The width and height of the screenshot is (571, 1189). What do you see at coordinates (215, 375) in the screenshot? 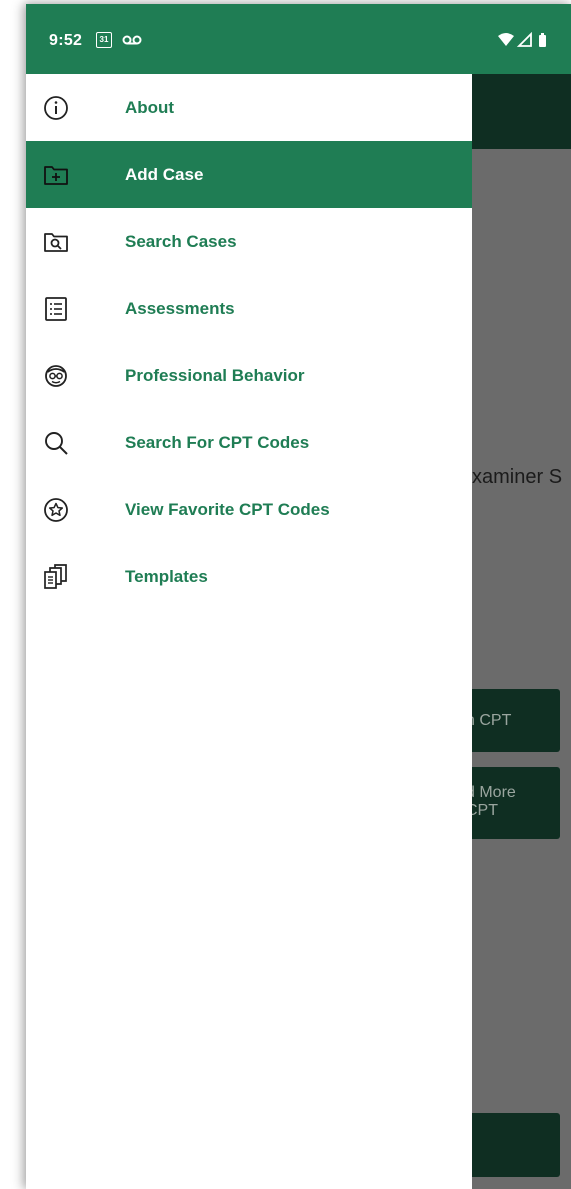
I see `menu-label-professional-behavior: Professional Behavior` at bounding box center [215, 375].